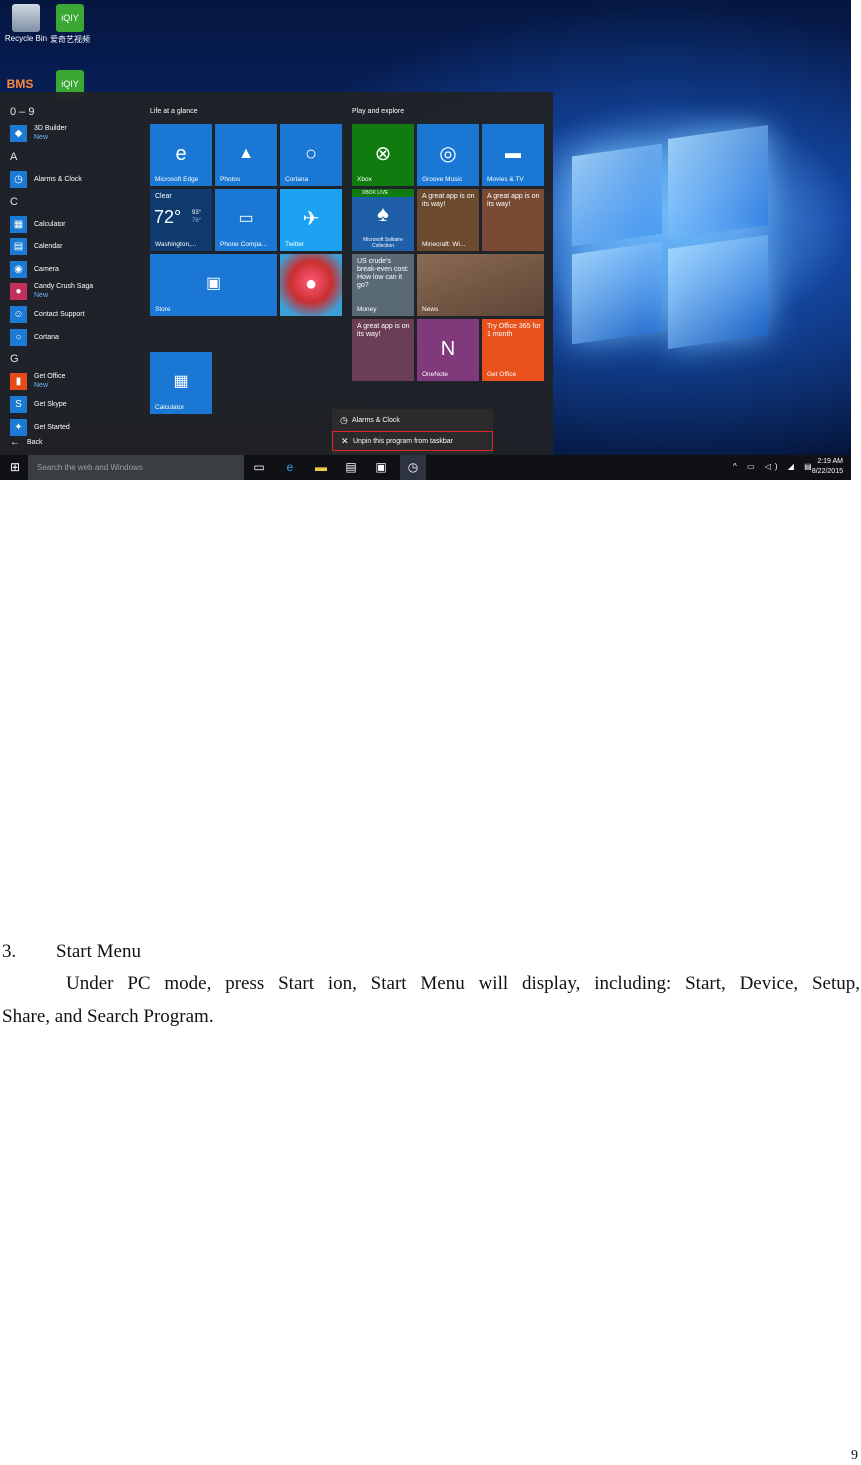 This screenshot has width=861, height=1465. I want to click on store-bag-icon: ▣, so click(213, 283).